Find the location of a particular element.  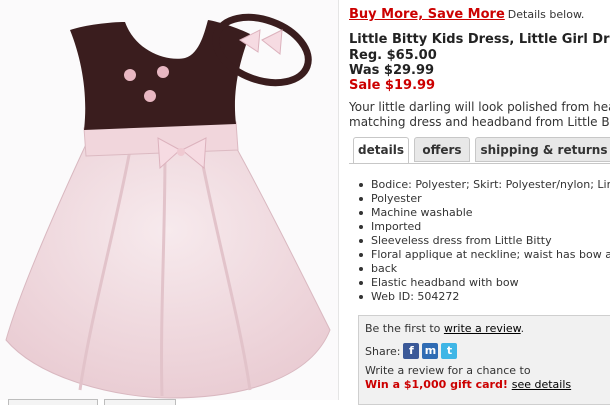

detail-item: Sleeveless dress from Little Bitty is located at coordinates (483, 241).